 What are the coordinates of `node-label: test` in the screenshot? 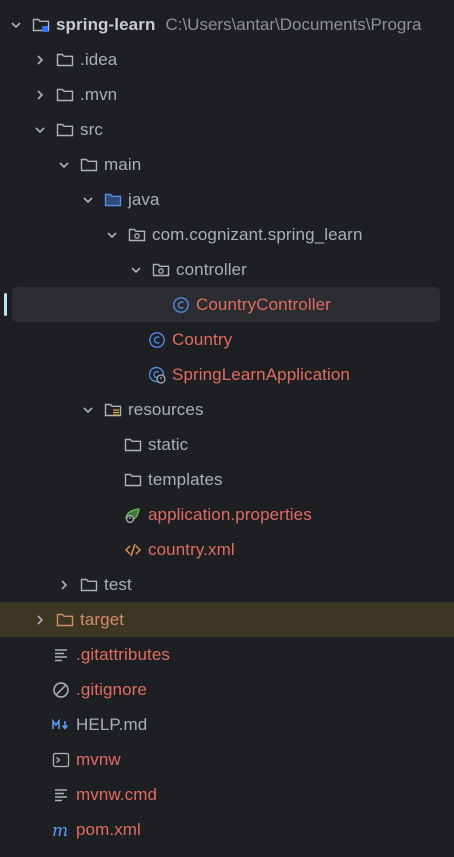 It's located at (118, 584).